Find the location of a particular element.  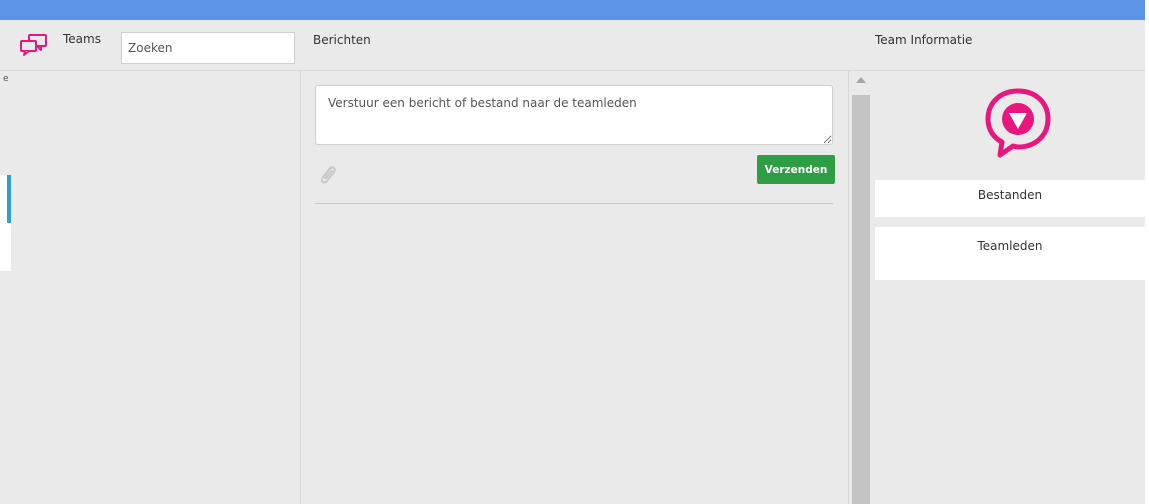

send-button: Verzenden is located at coordinates (796, 169).